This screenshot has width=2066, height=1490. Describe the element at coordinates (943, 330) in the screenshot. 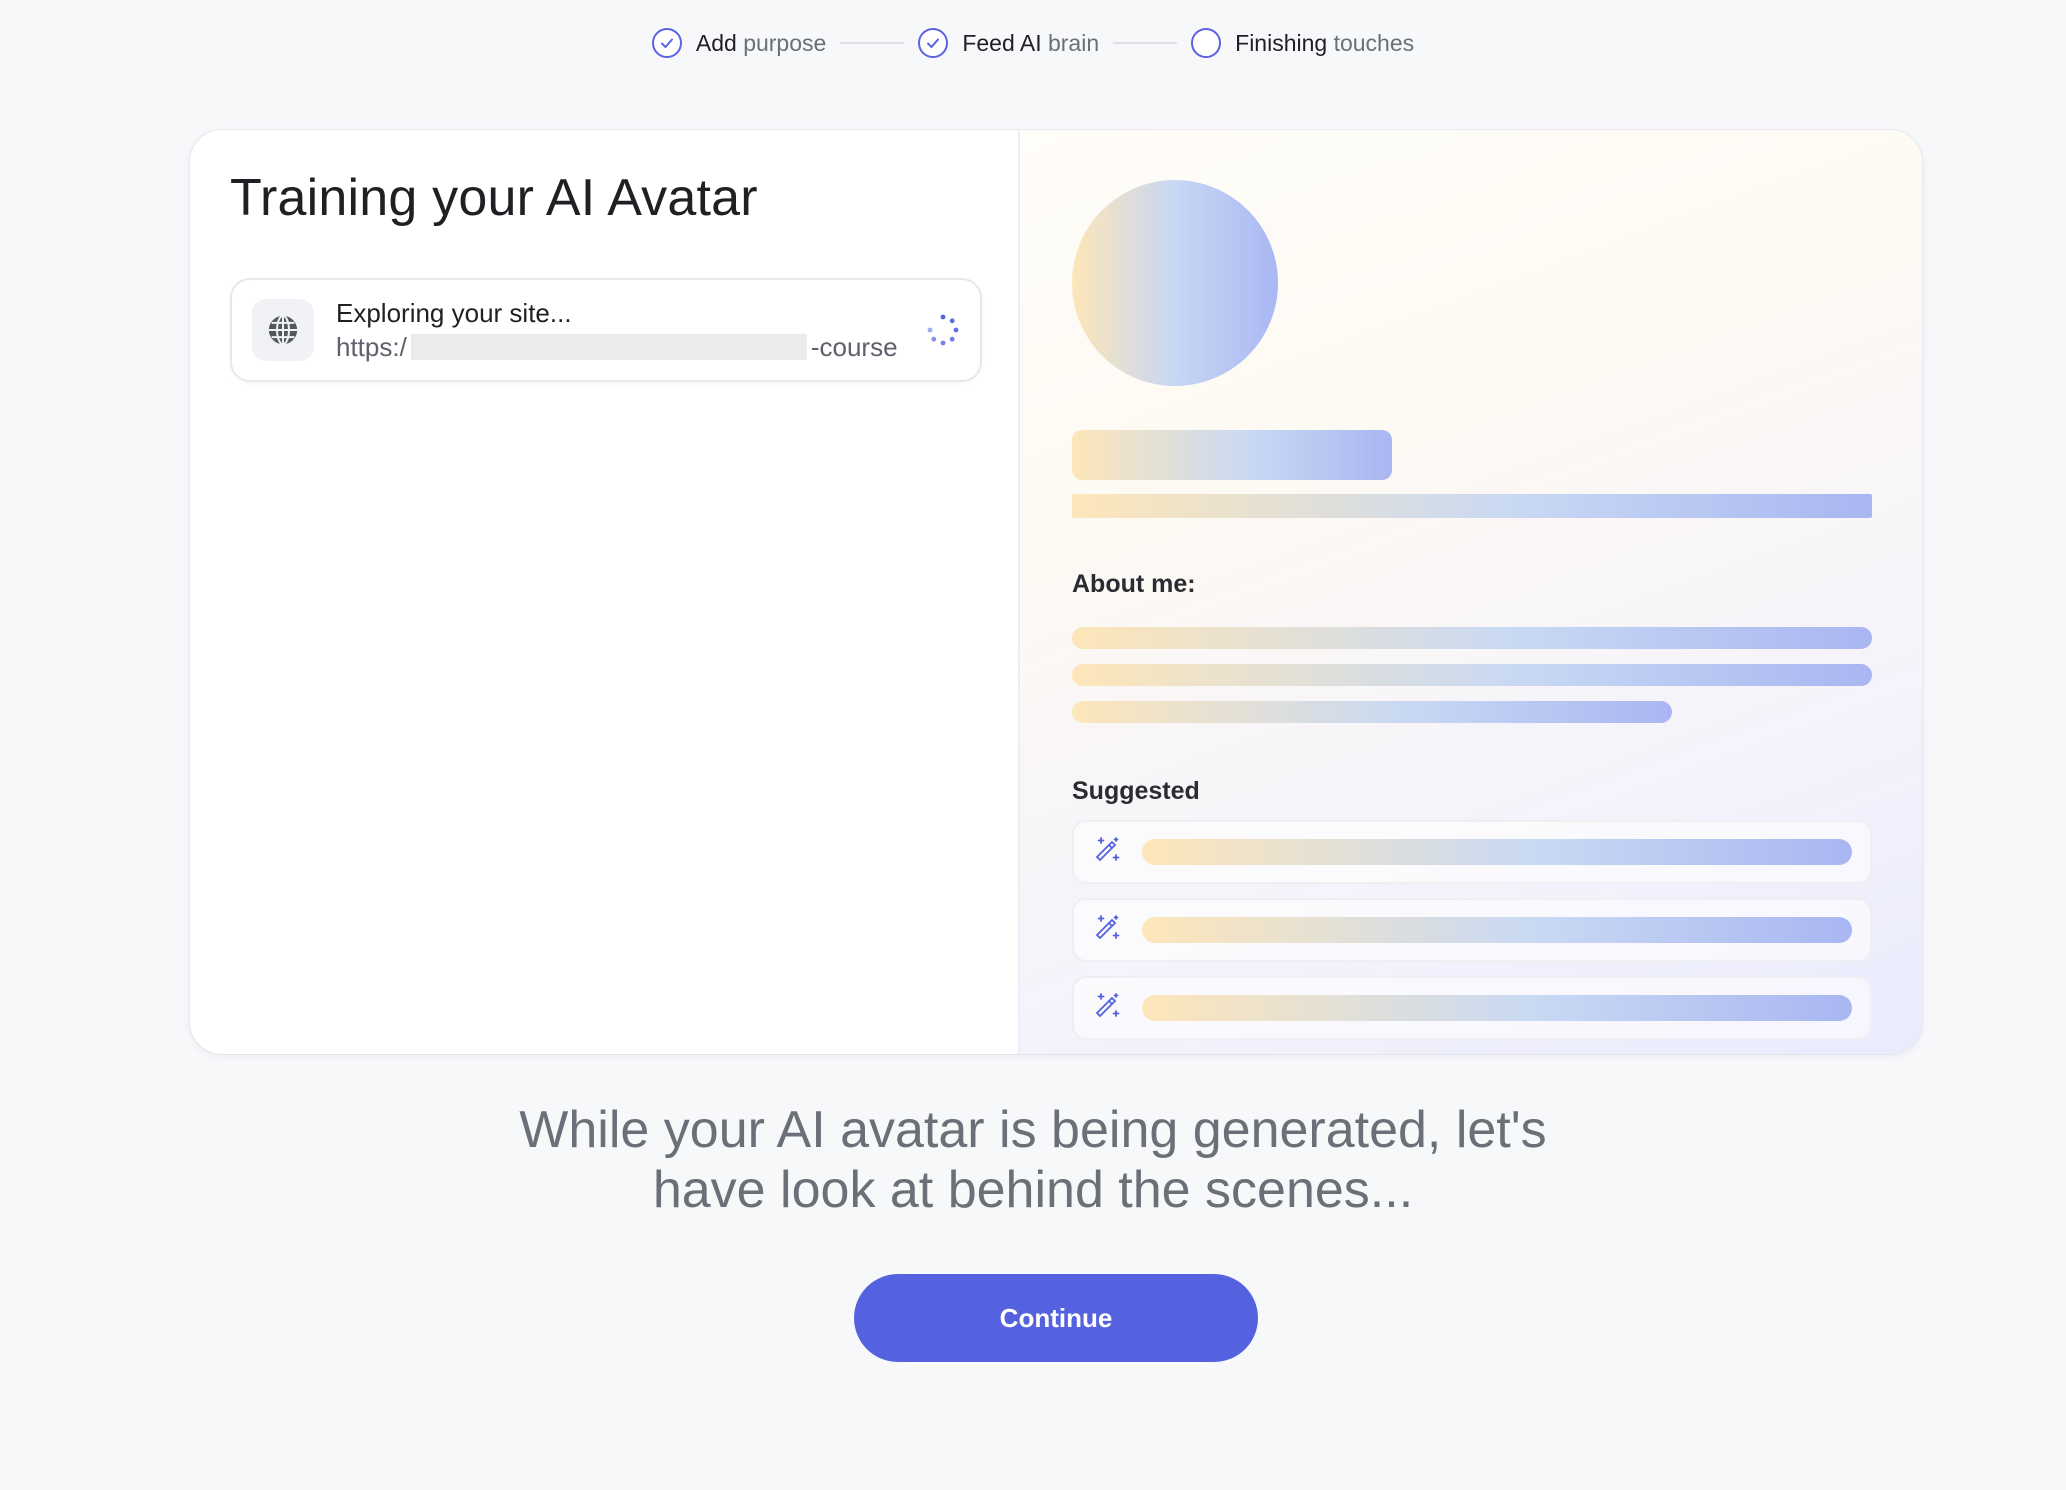

I see `spinner-icon` at that location.